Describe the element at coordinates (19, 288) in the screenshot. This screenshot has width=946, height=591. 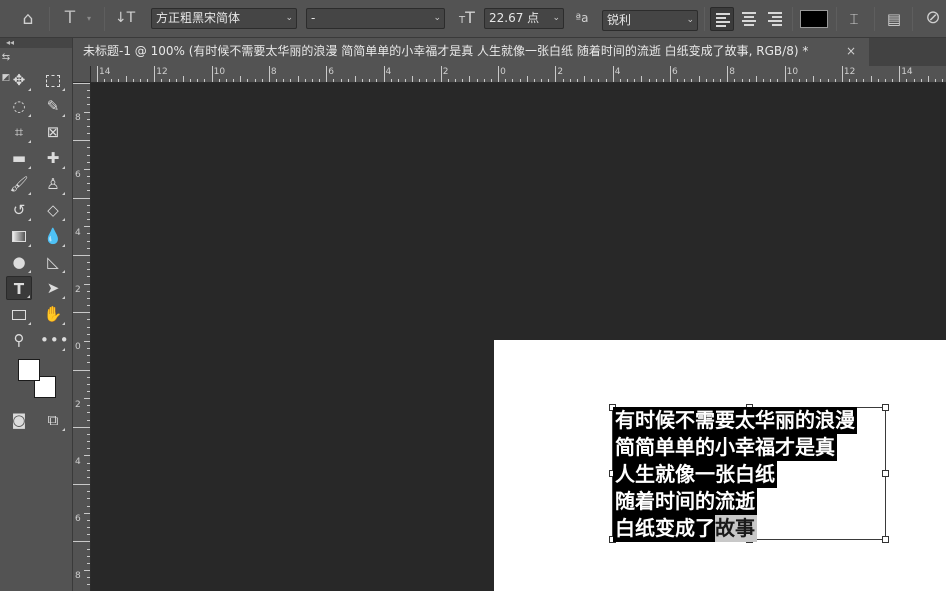
I see `type-tool-icon: T` at that location.